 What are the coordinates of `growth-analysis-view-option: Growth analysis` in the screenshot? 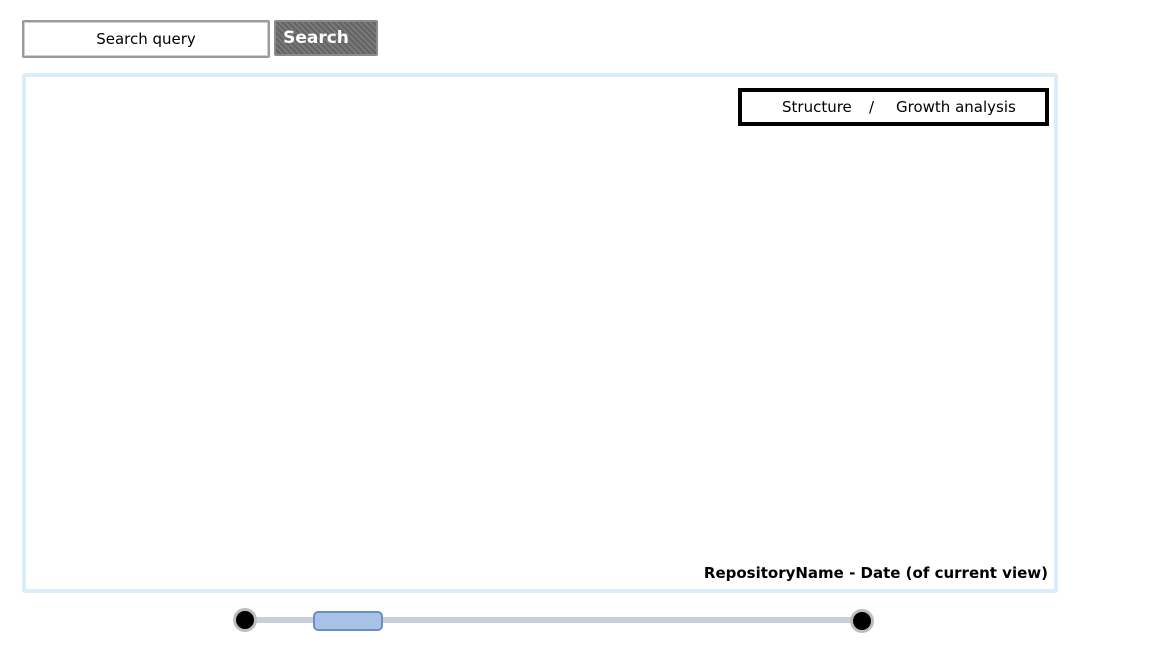 It's located at (956, 107).